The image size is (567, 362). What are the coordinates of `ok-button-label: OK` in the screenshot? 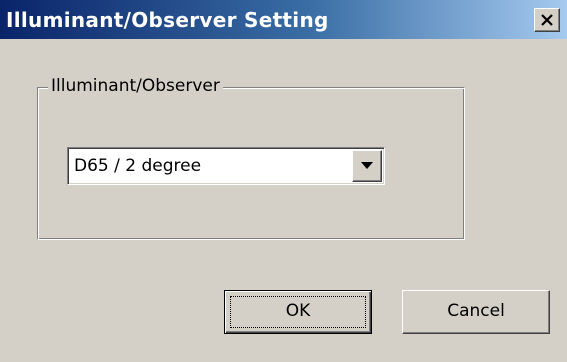 It's located at (298, 311).